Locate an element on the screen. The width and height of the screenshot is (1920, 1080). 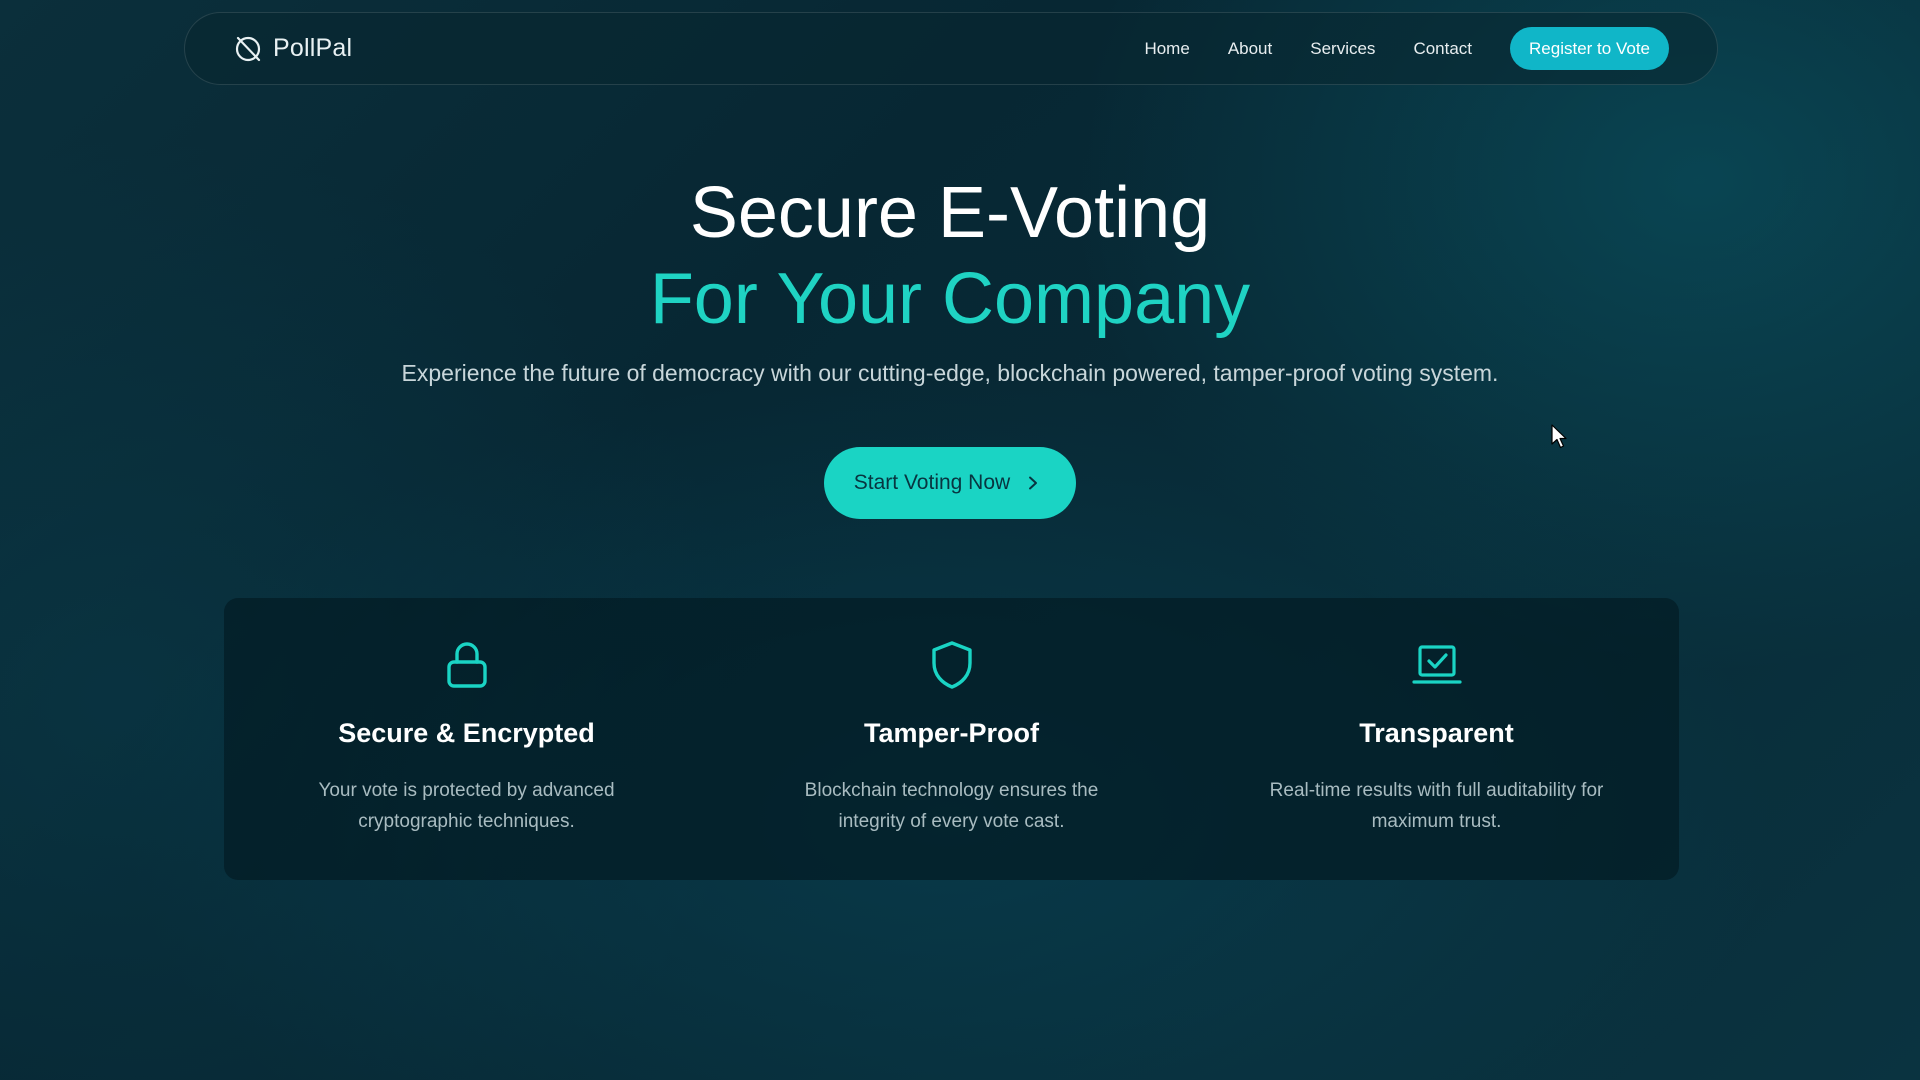
start-voting-button: Start Voting Now is located at coordinates (950, 483).